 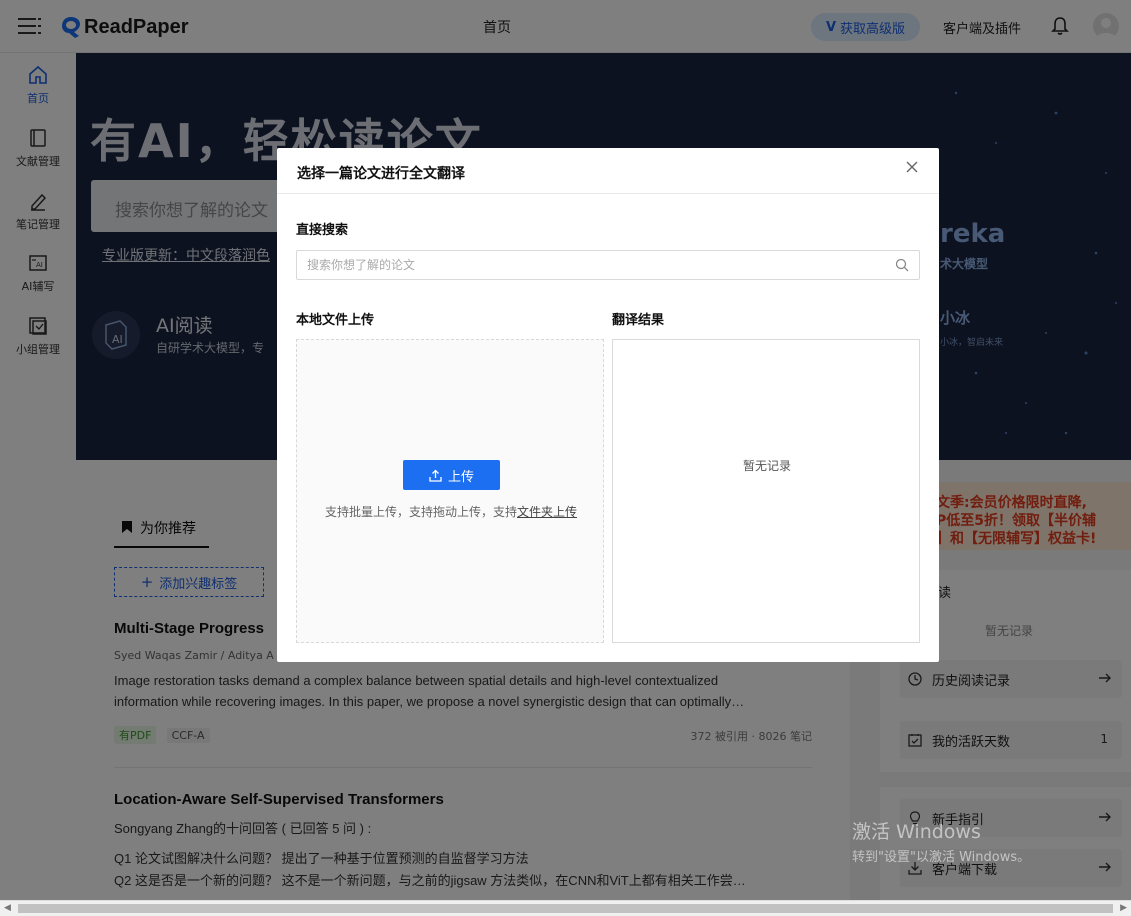 What do you see at coordinates (916, 832) in the screenshot?
I see `watermark-line: 激活 Windows` at bounding box center [916, 832].